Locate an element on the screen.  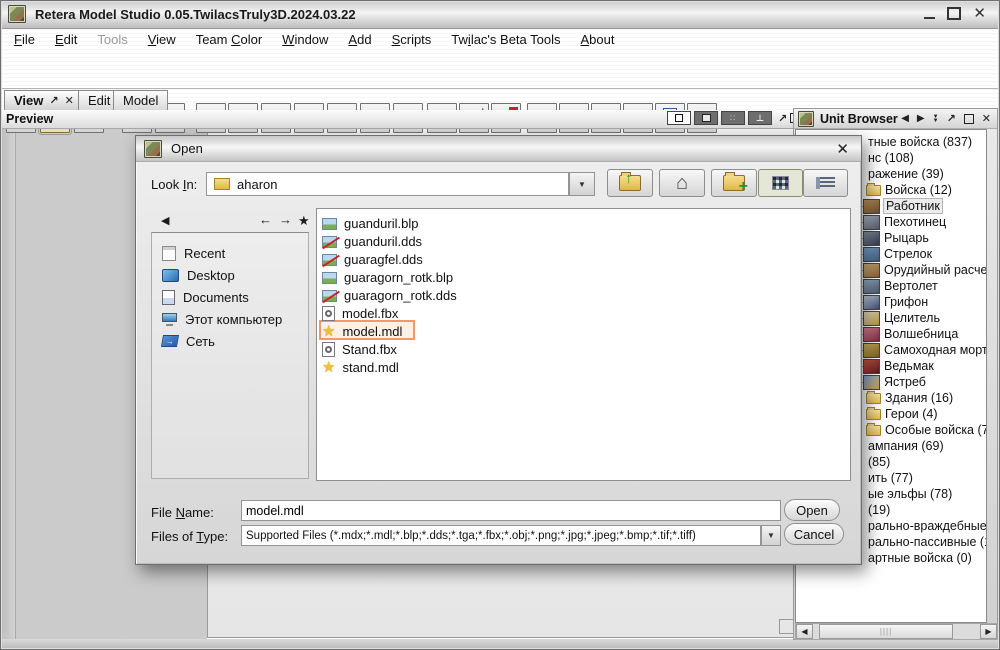
tab-view-label: View is located at coordinates (29, 100).